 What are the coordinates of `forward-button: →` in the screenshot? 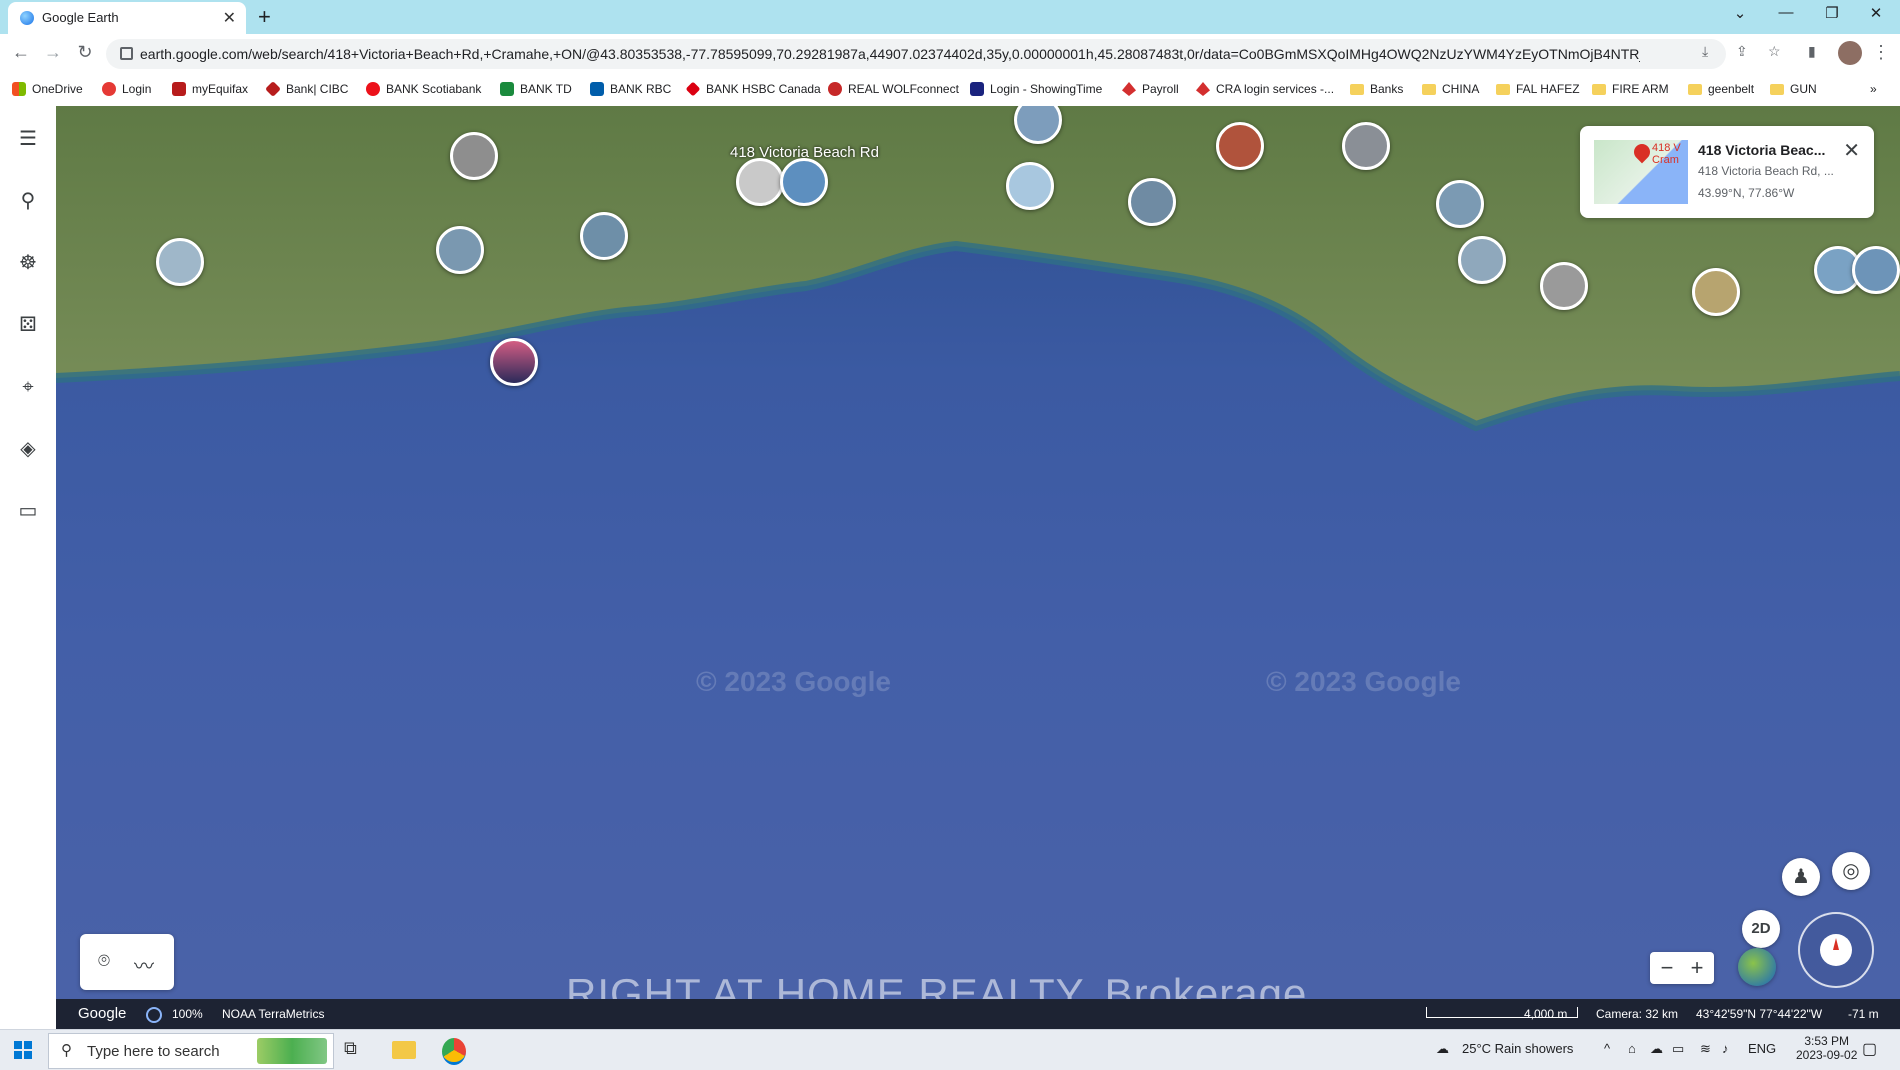 It's located at (53, 52).